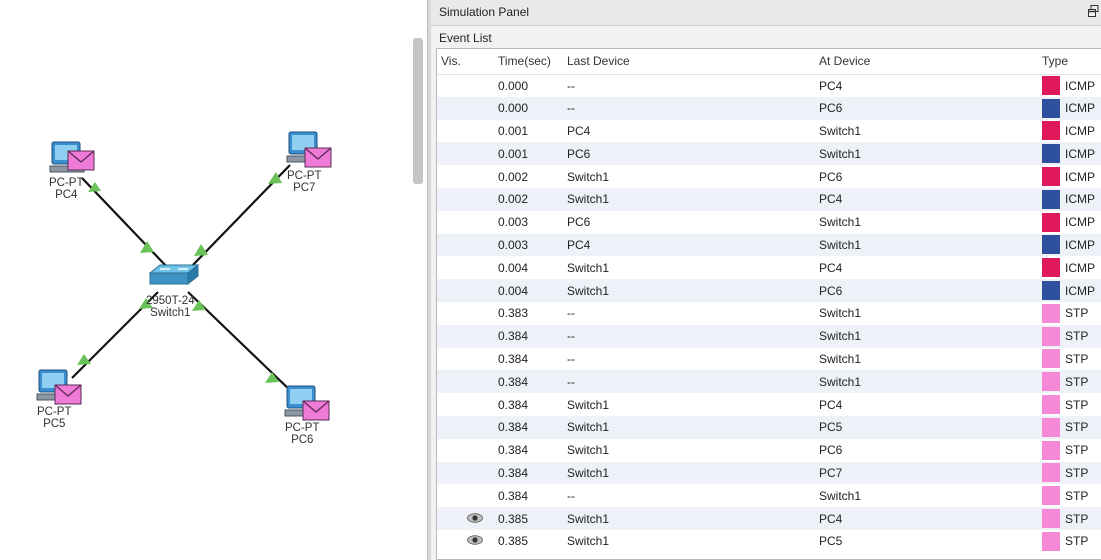 The width and height of the screenshot is (1101, 560). I want to click on event-row: 0.004 Switch1 PC4 ICMP, so click(769, 268).